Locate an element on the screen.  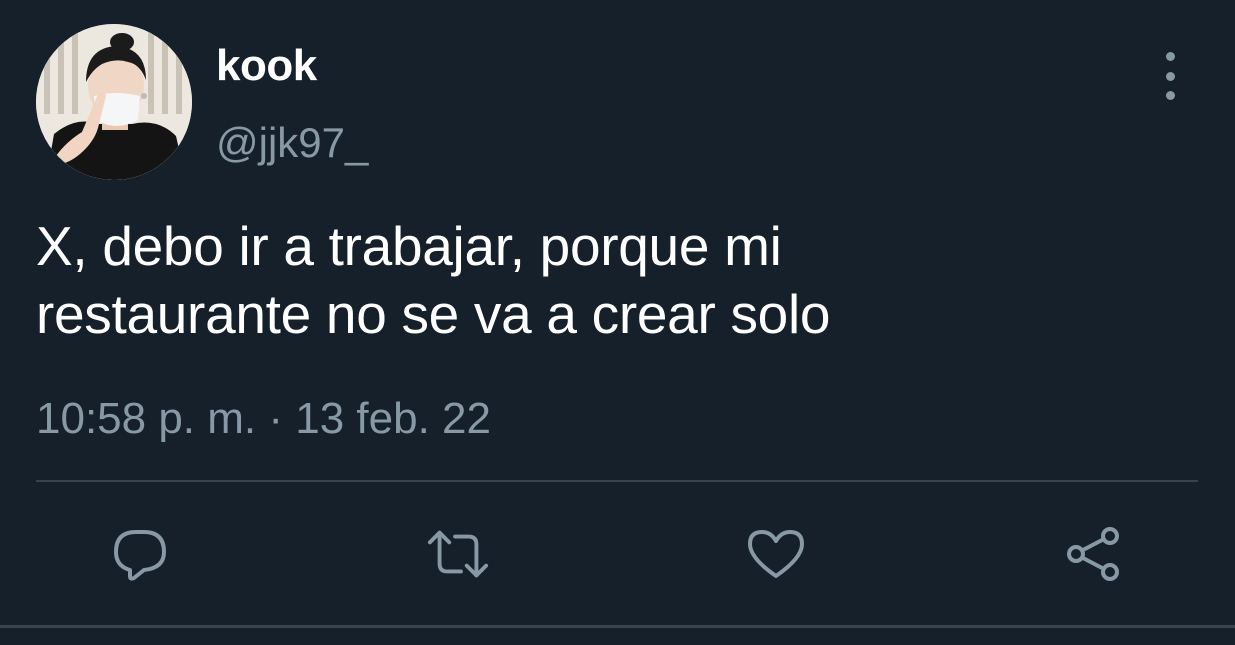
reply-button is located at coordinates (140, 554).